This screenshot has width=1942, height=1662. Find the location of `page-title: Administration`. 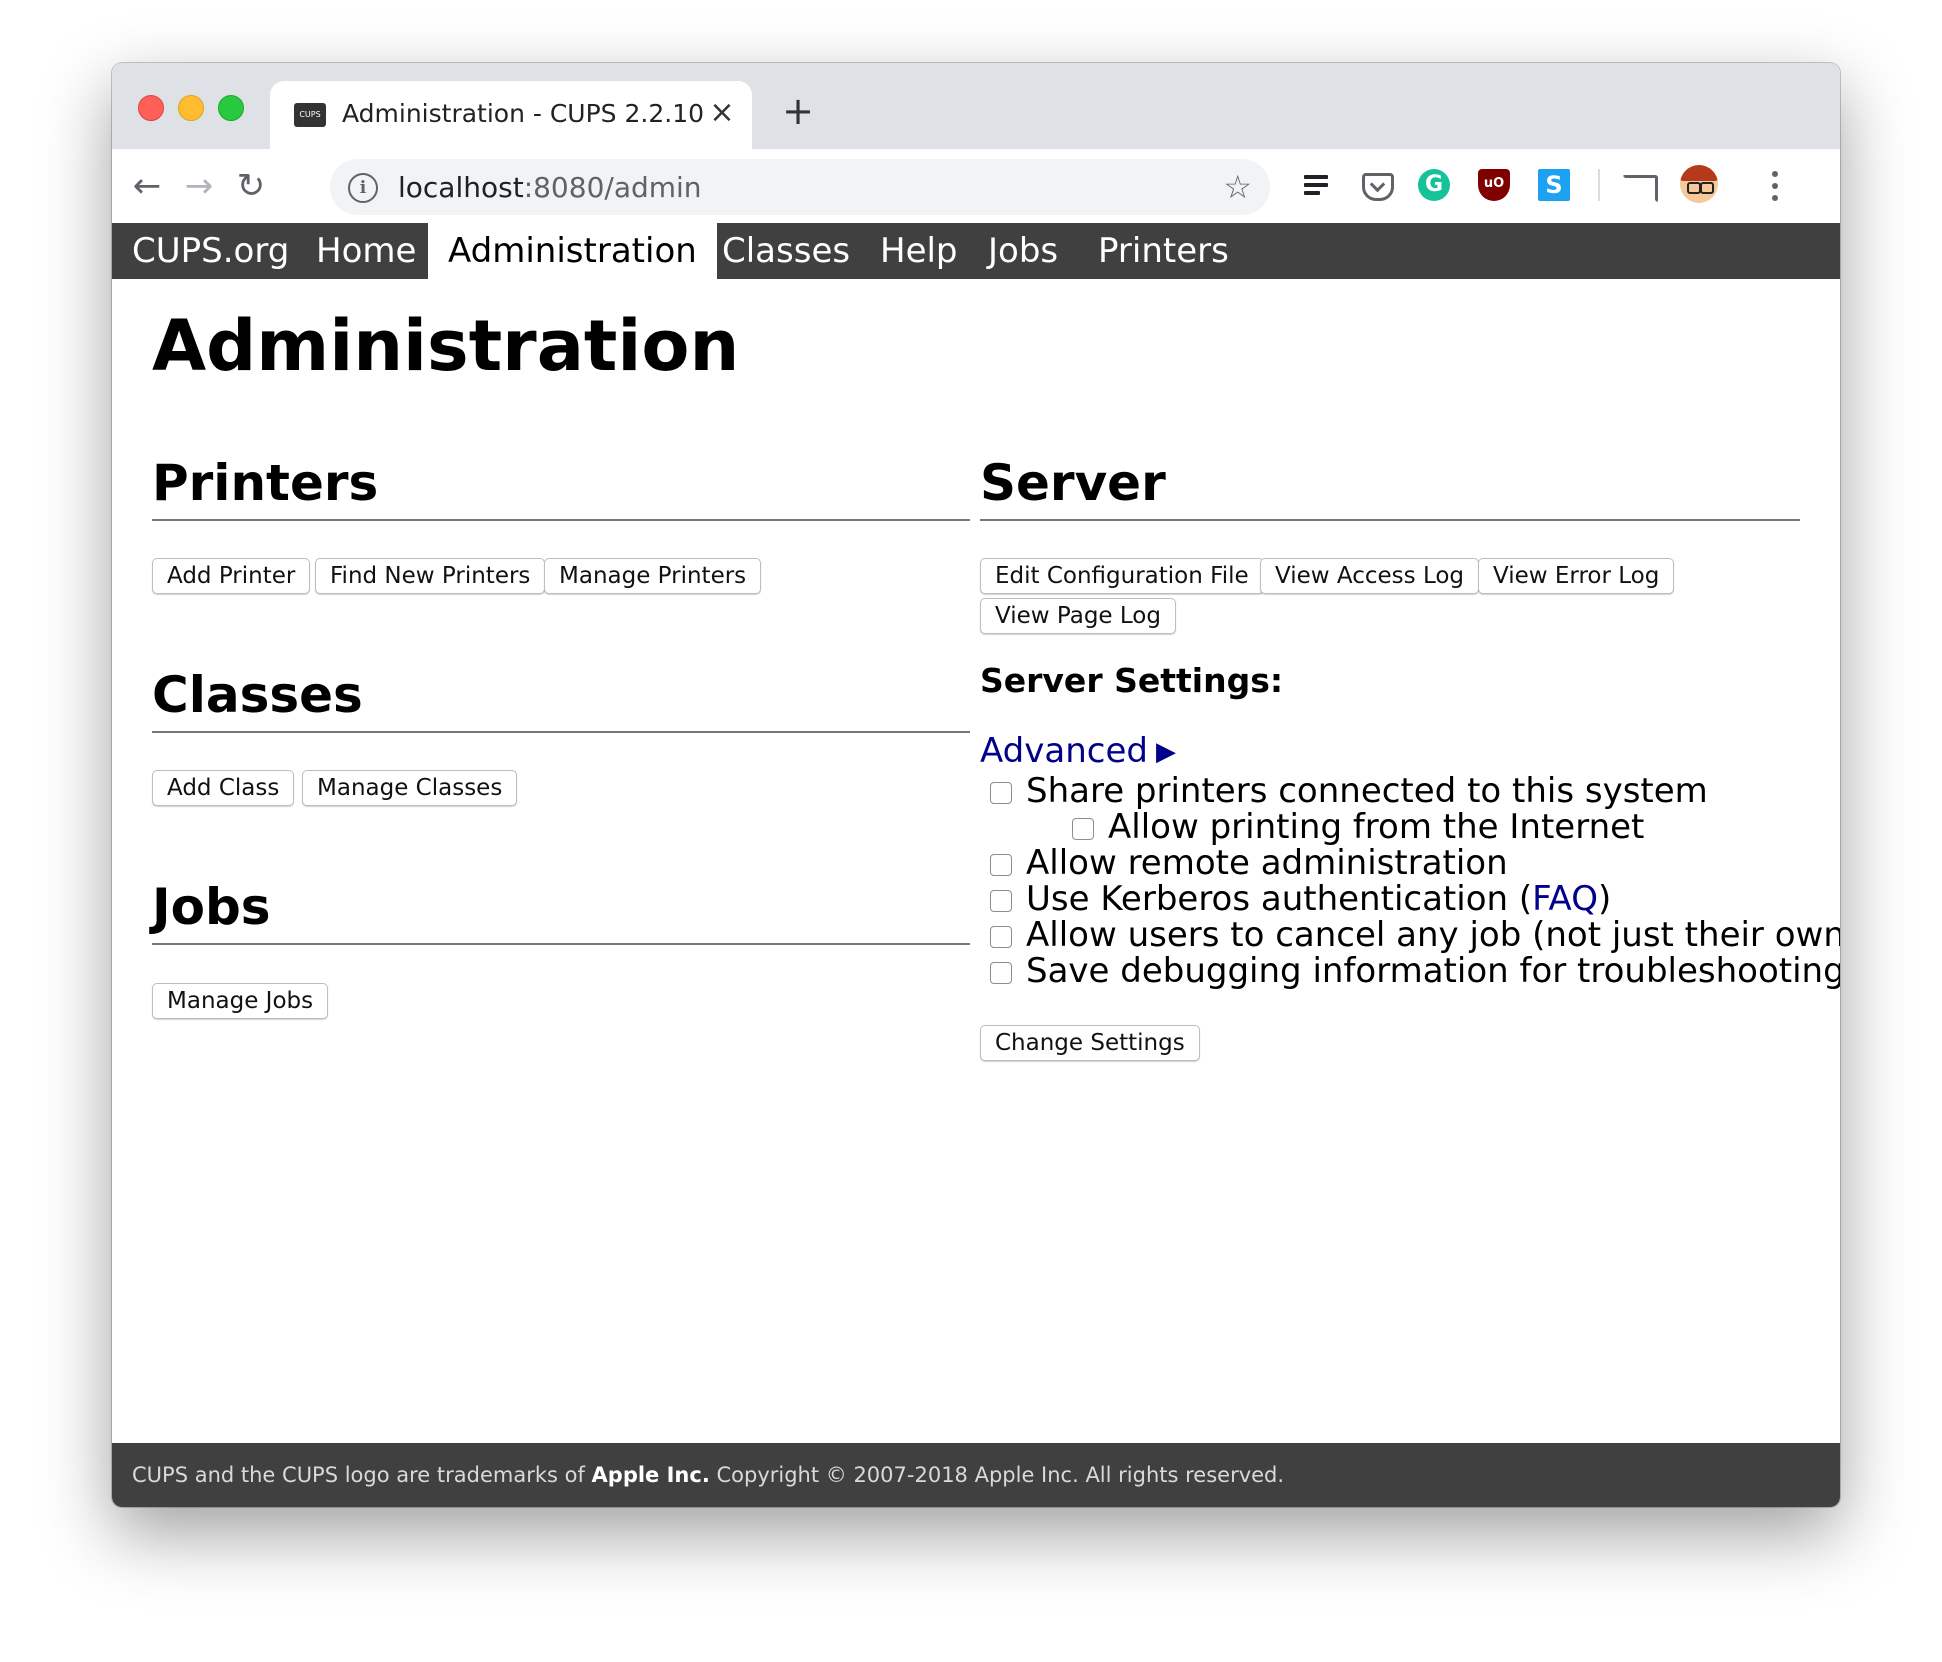

page-title: Administration is located at coordinates (446, 346).